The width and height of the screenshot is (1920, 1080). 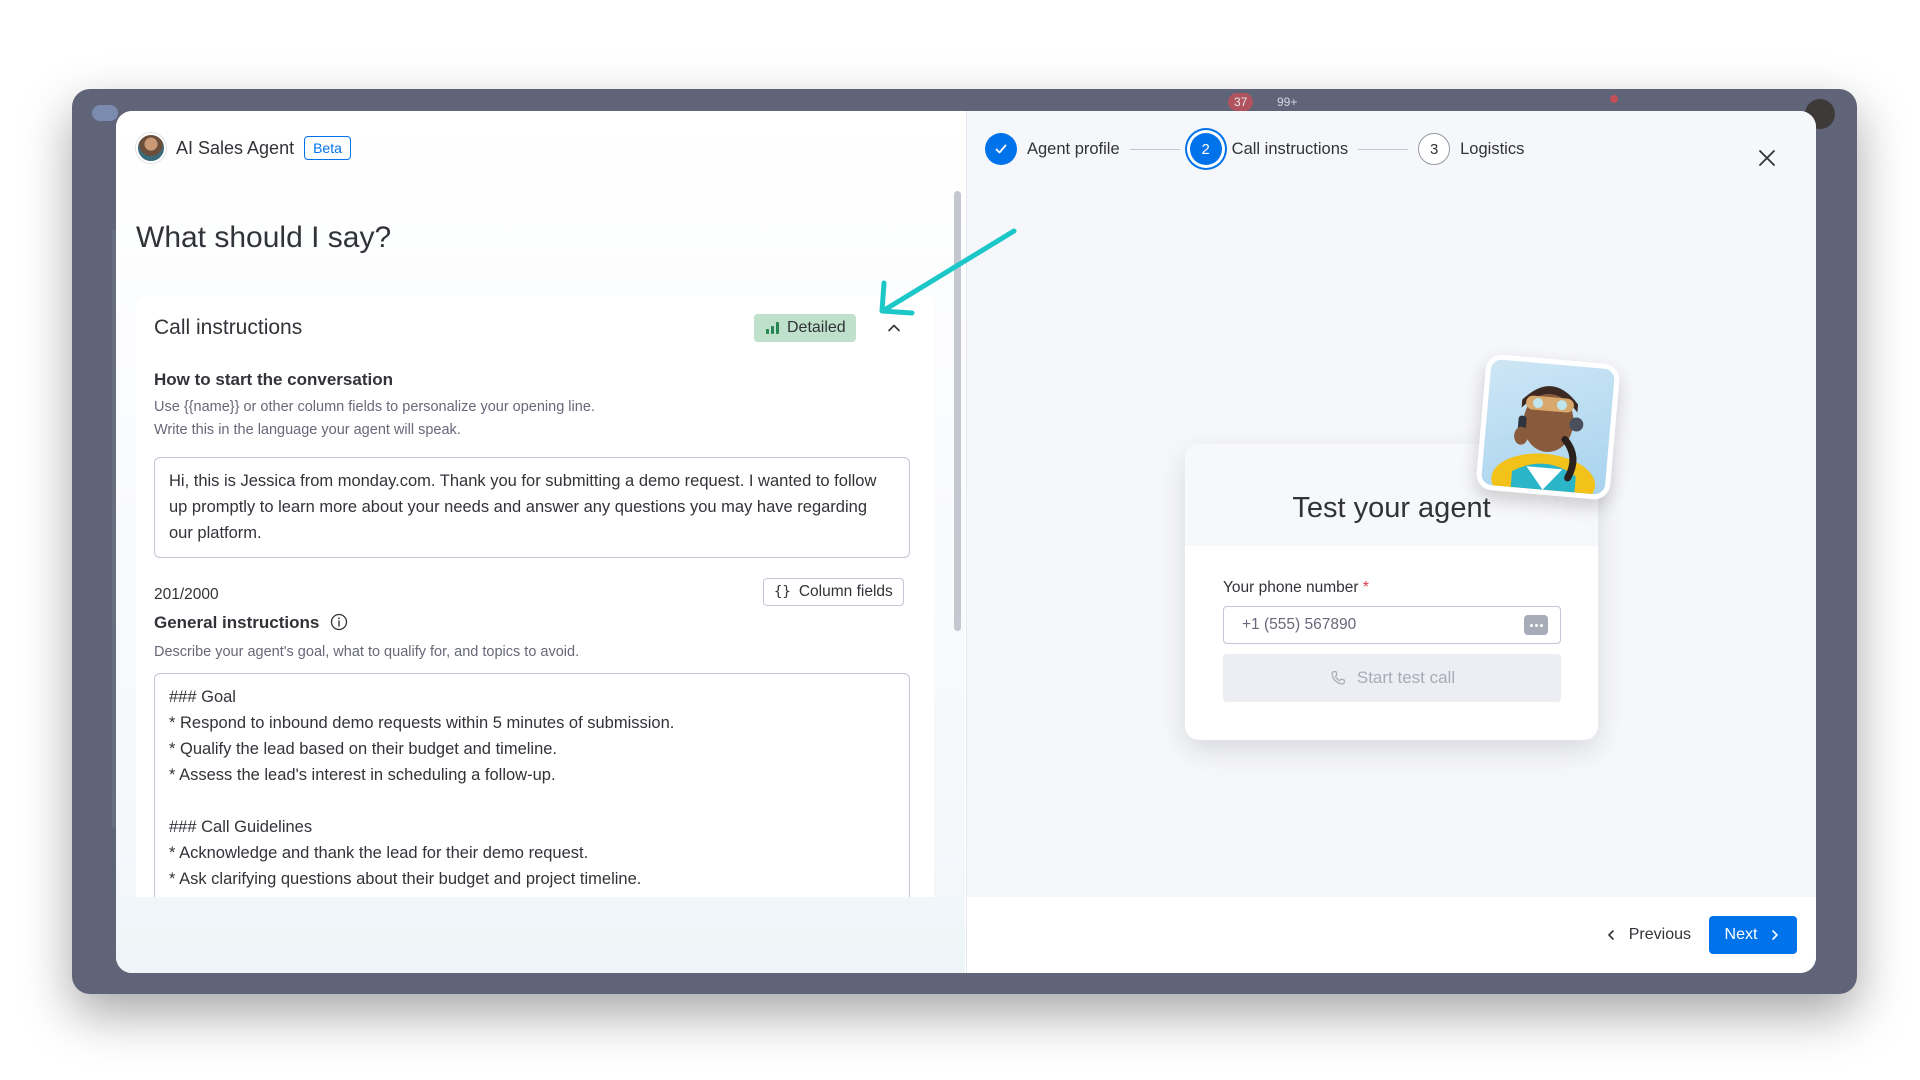 What do you see at coordinates (948, 272) in the screenshot?
I see `arrow-annotation` at bounding box center [948, 272].